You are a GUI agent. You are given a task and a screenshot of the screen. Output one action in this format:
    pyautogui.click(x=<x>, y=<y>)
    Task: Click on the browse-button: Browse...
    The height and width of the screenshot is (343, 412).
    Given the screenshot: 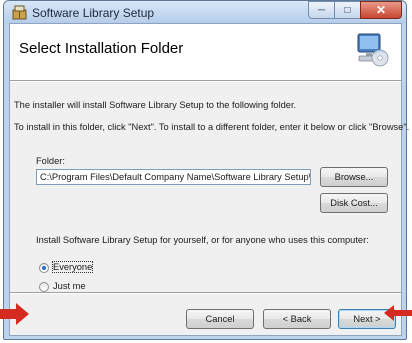 What is the action you would take?
    pyautogui.click(x=354, y=177)
    